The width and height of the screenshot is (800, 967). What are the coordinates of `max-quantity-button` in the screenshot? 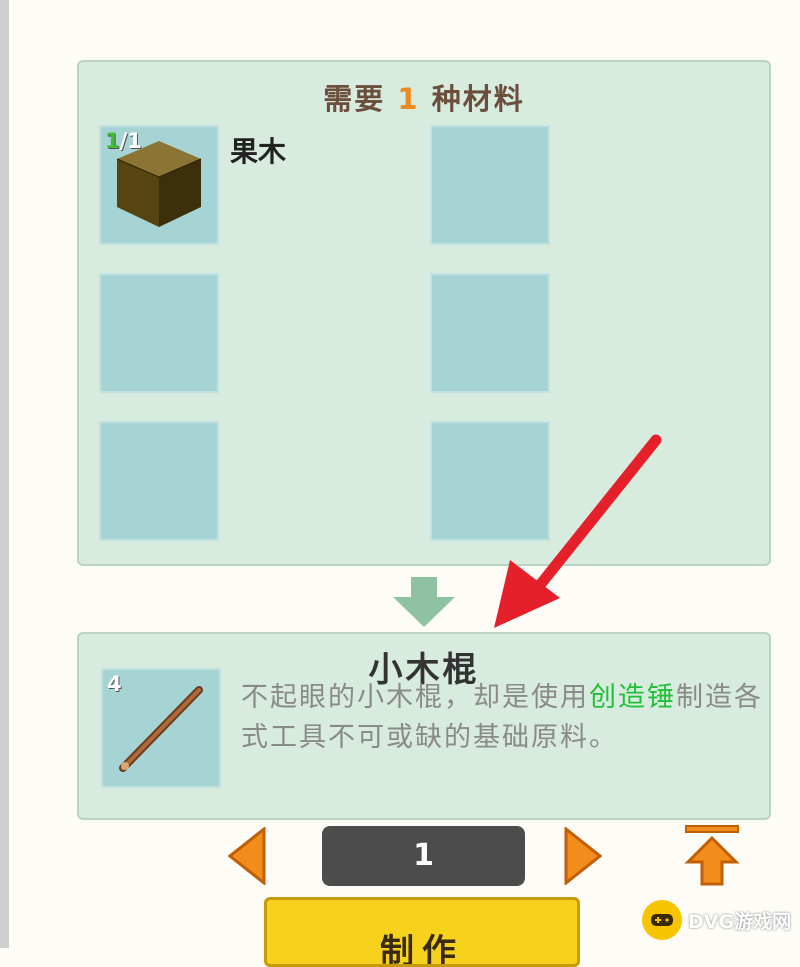 It's located at (712, 855).